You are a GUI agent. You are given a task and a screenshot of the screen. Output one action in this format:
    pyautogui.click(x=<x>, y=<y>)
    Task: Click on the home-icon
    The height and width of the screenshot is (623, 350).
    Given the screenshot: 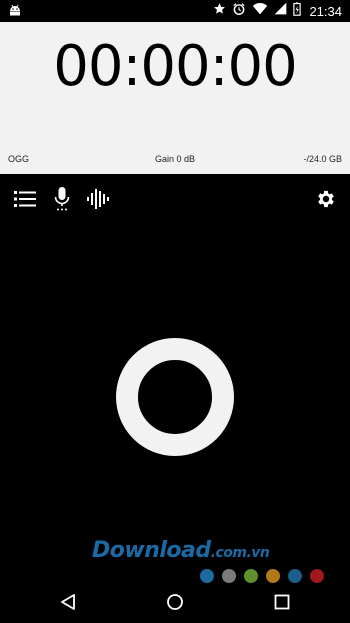 What is the action you would take?
    pyautogui.click(x=175, y=602)
    